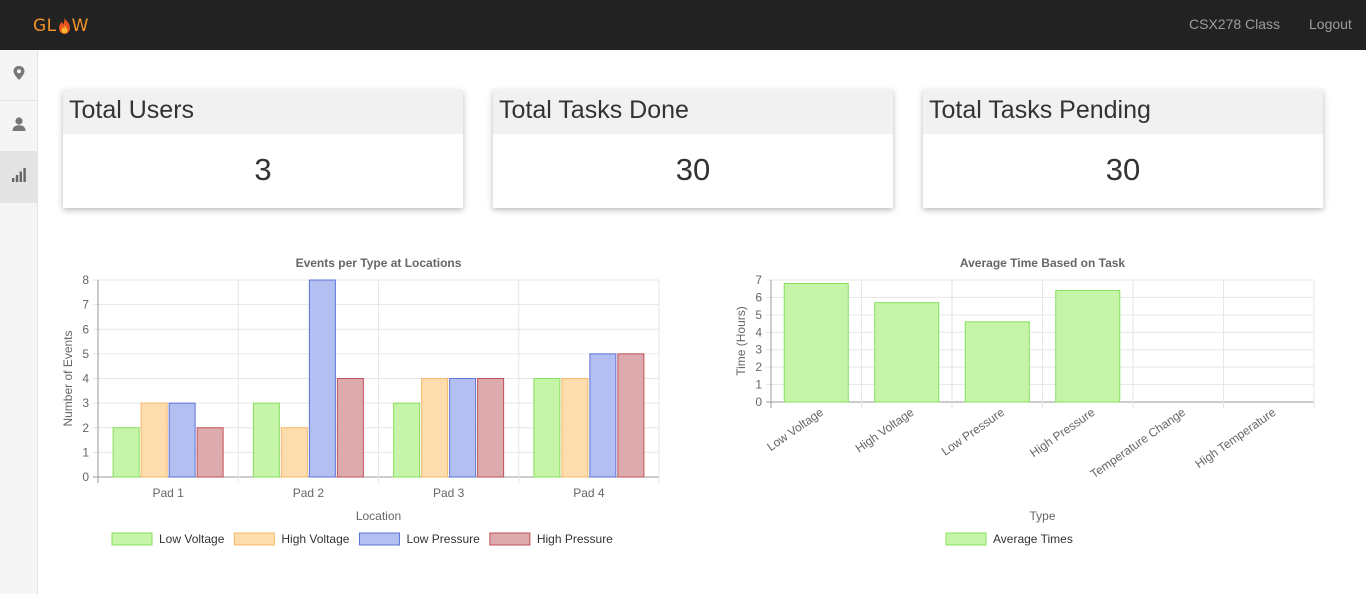  Describe the element at coordinates (1042, 516) in the screenshot. I see `x-axis-label: Type` at that location.